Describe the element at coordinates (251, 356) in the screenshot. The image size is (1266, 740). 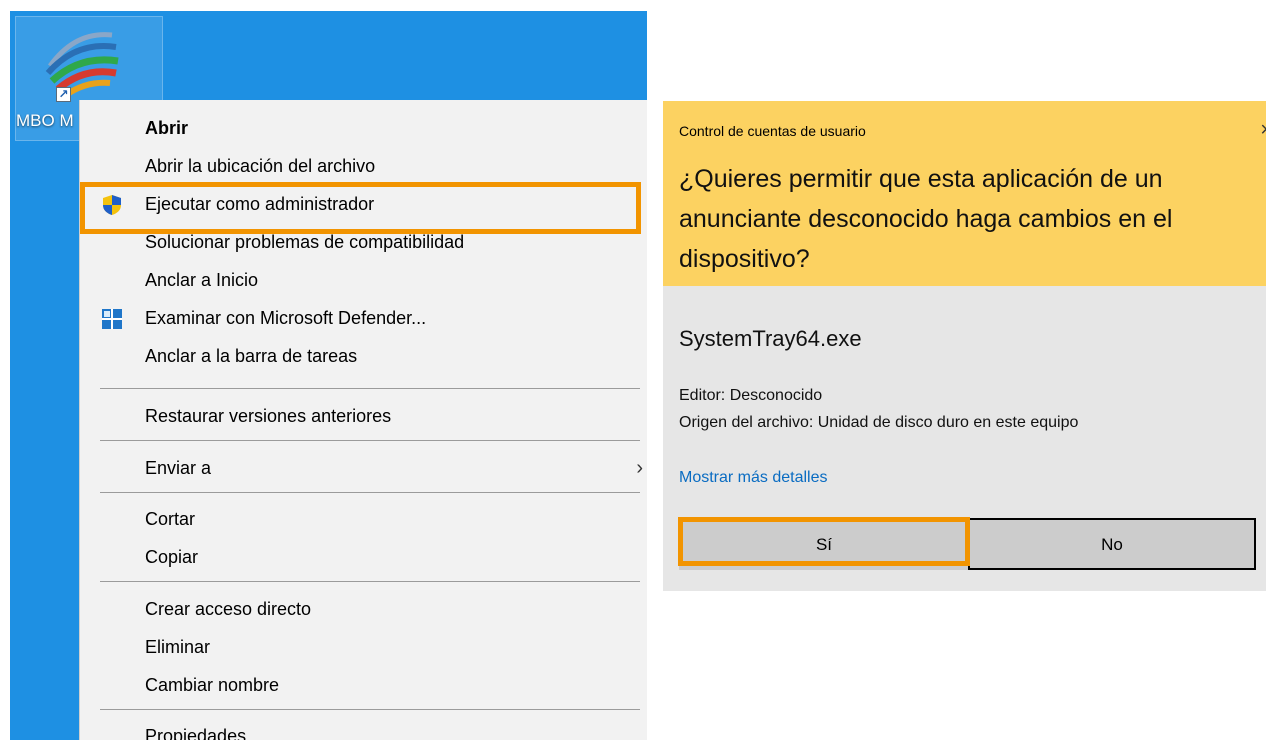
I see `menu-item-label: Anclar a la barra de tareas` at that location.